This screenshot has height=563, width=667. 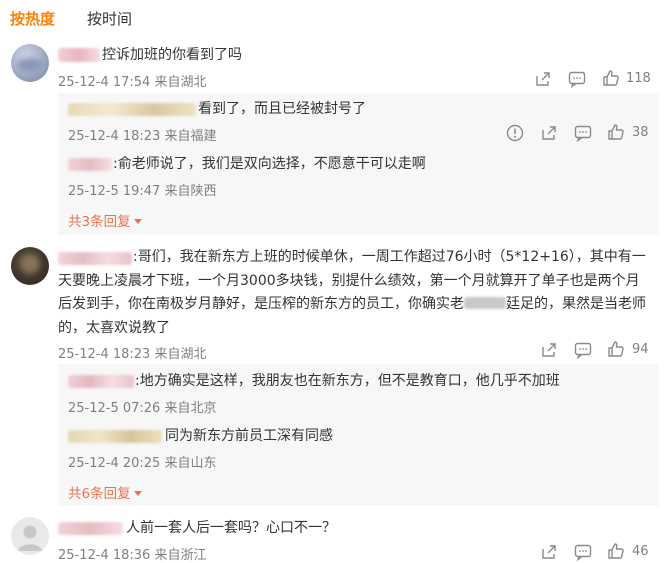 What do you see at coordinates (640, 349) in the screenshot?
I see `like-count: 94` at bounding box center [640, 349].